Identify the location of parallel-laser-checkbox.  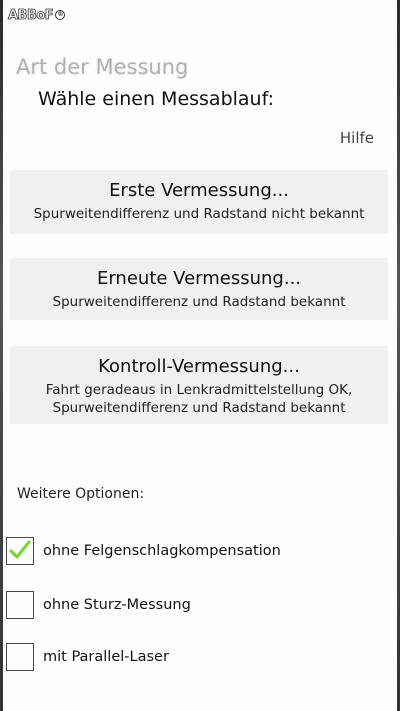
(20, 657).